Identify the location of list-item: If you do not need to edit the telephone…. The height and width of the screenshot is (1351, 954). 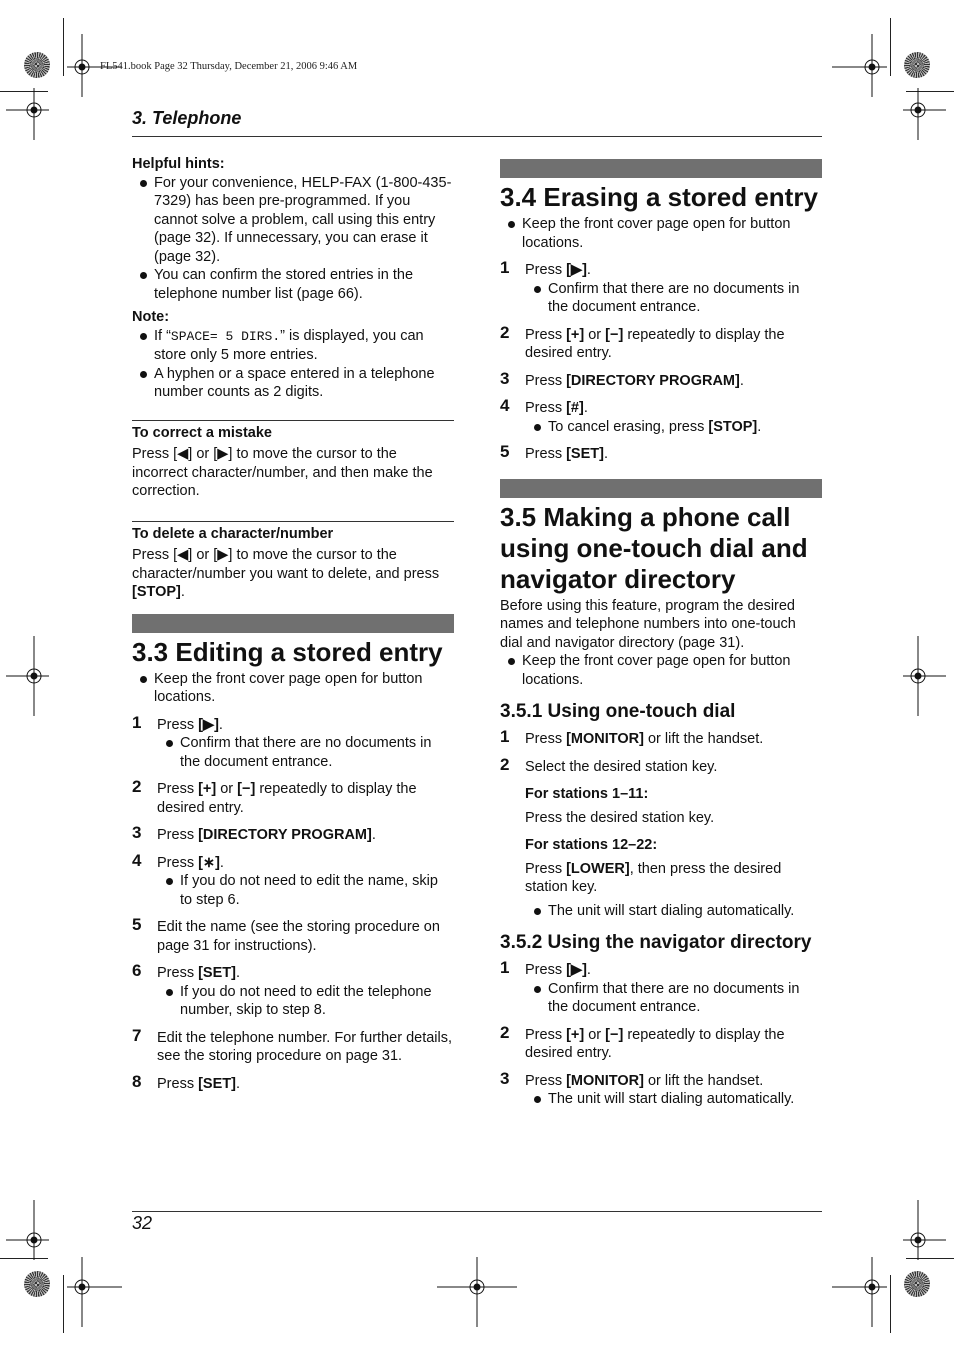
(305, 1001).